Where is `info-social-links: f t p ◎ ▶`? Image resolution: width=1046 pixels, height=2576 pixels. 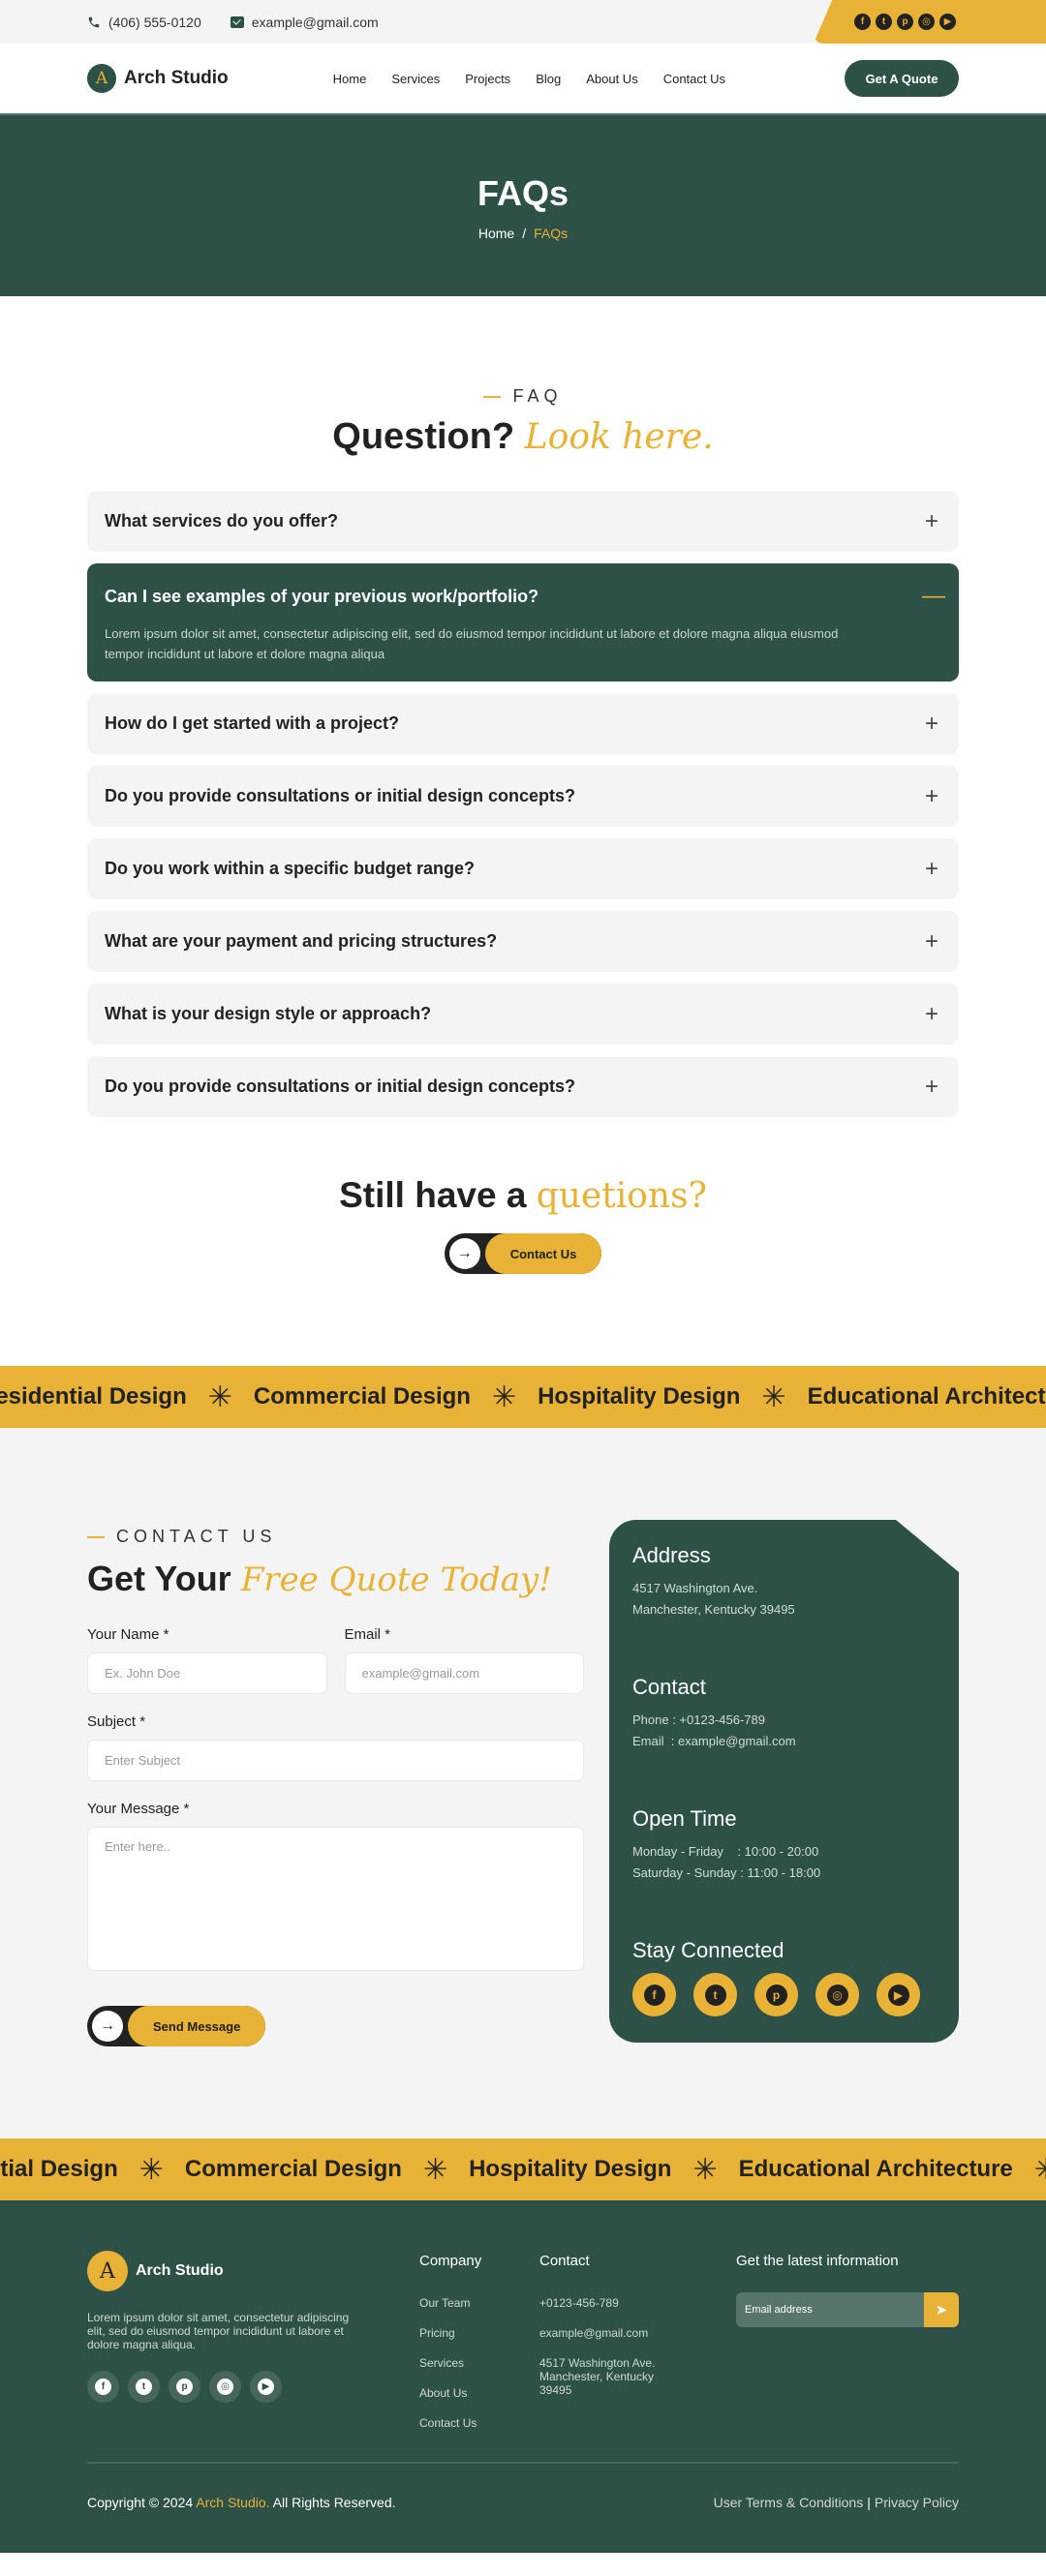 info-social-links: f t p ◎ ▶ is located at coordinates (784, 1994).